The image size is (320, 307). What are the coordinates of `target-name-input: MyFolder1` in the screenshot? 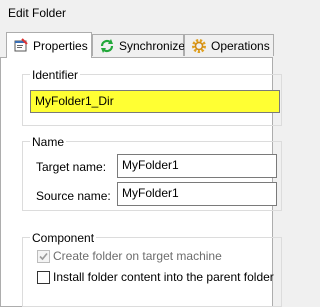 It's located at (197, 166).